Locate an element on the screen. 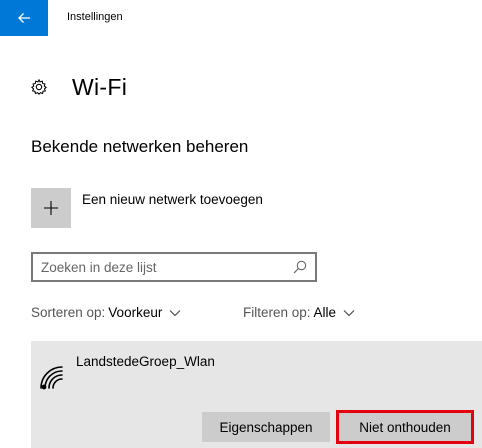 The height and width of the screenshot is (448, 482). gear-icon is located at coordinates (39, 86).